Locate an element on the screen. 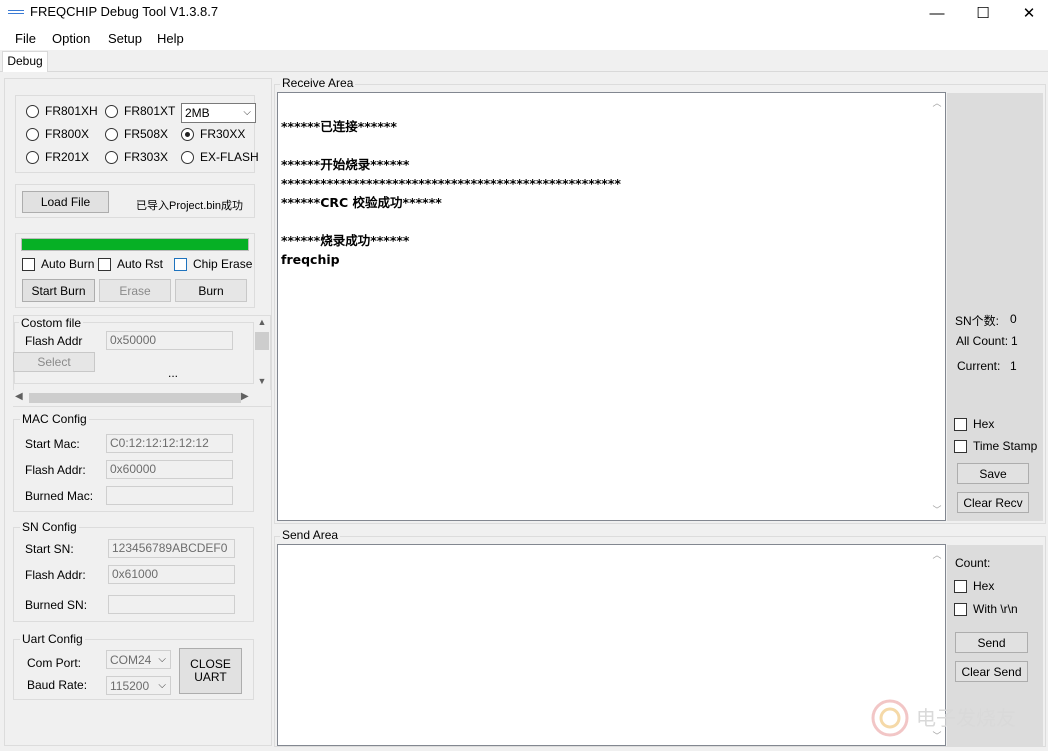 The image size is (1048, 751). progress-fill is located at coordinates (135, 244).